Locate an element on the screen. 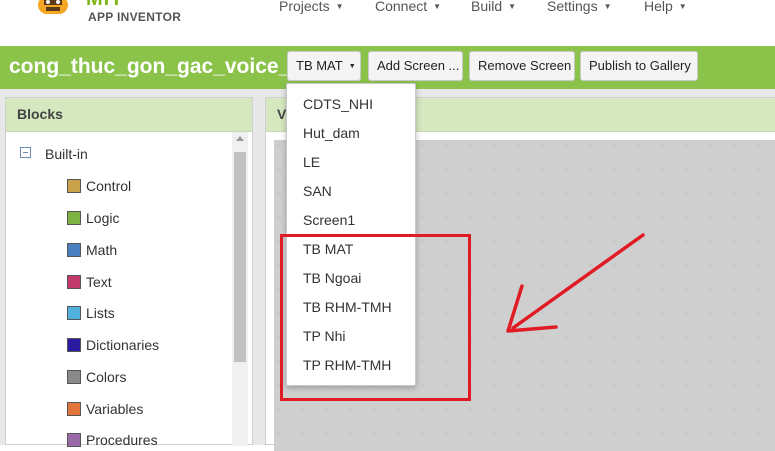 This screenshot has height=451, width=775. logo-bee-icon is located at coordinates (53, 7).